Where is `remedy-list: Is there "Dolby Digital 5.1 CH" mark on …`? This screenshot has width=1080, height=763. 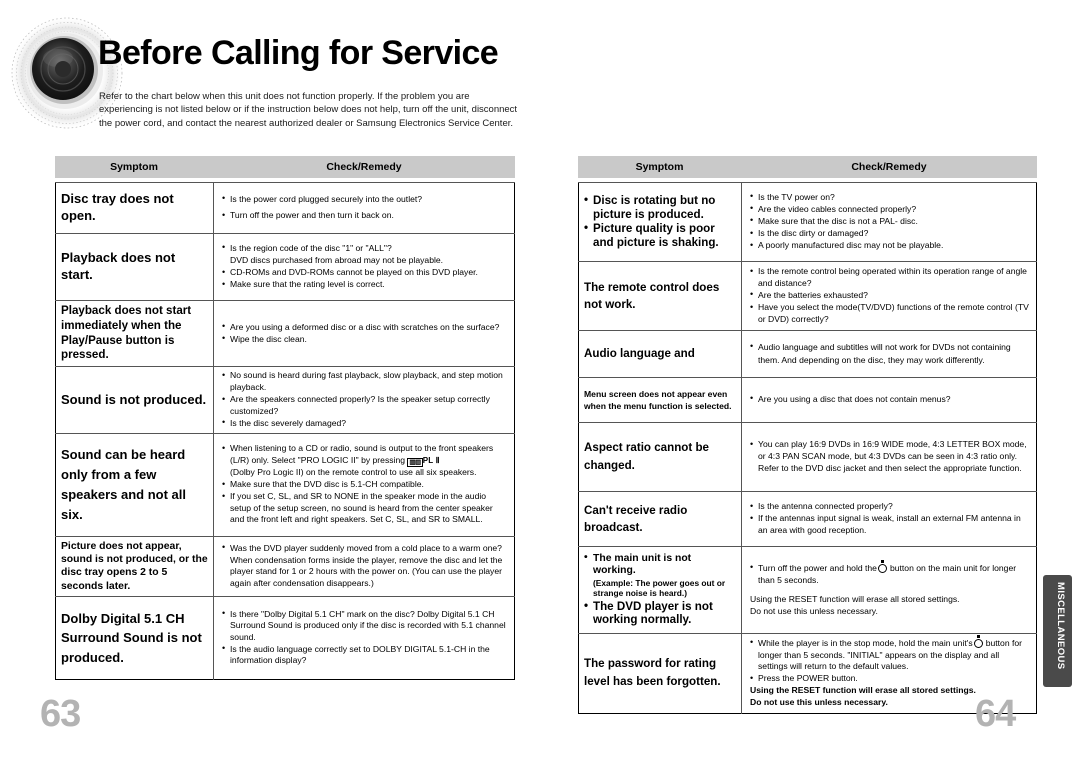 remedy-list: Is there "Dolby Digital 5.1 CH" mark on … is located at coordinates (365, 637).